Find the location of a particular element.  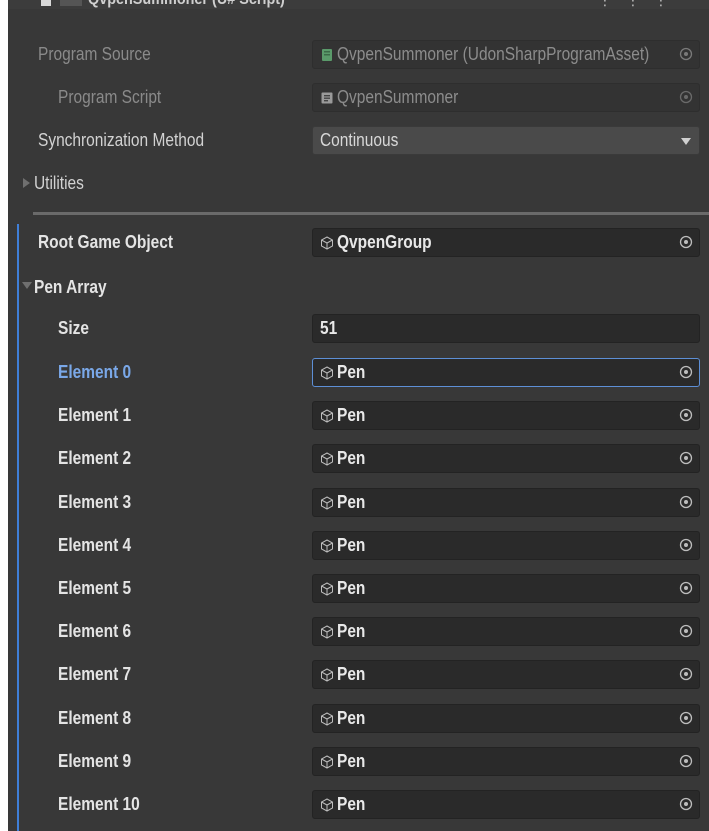

chevron-down-icon is located at coordinates (686, 141).